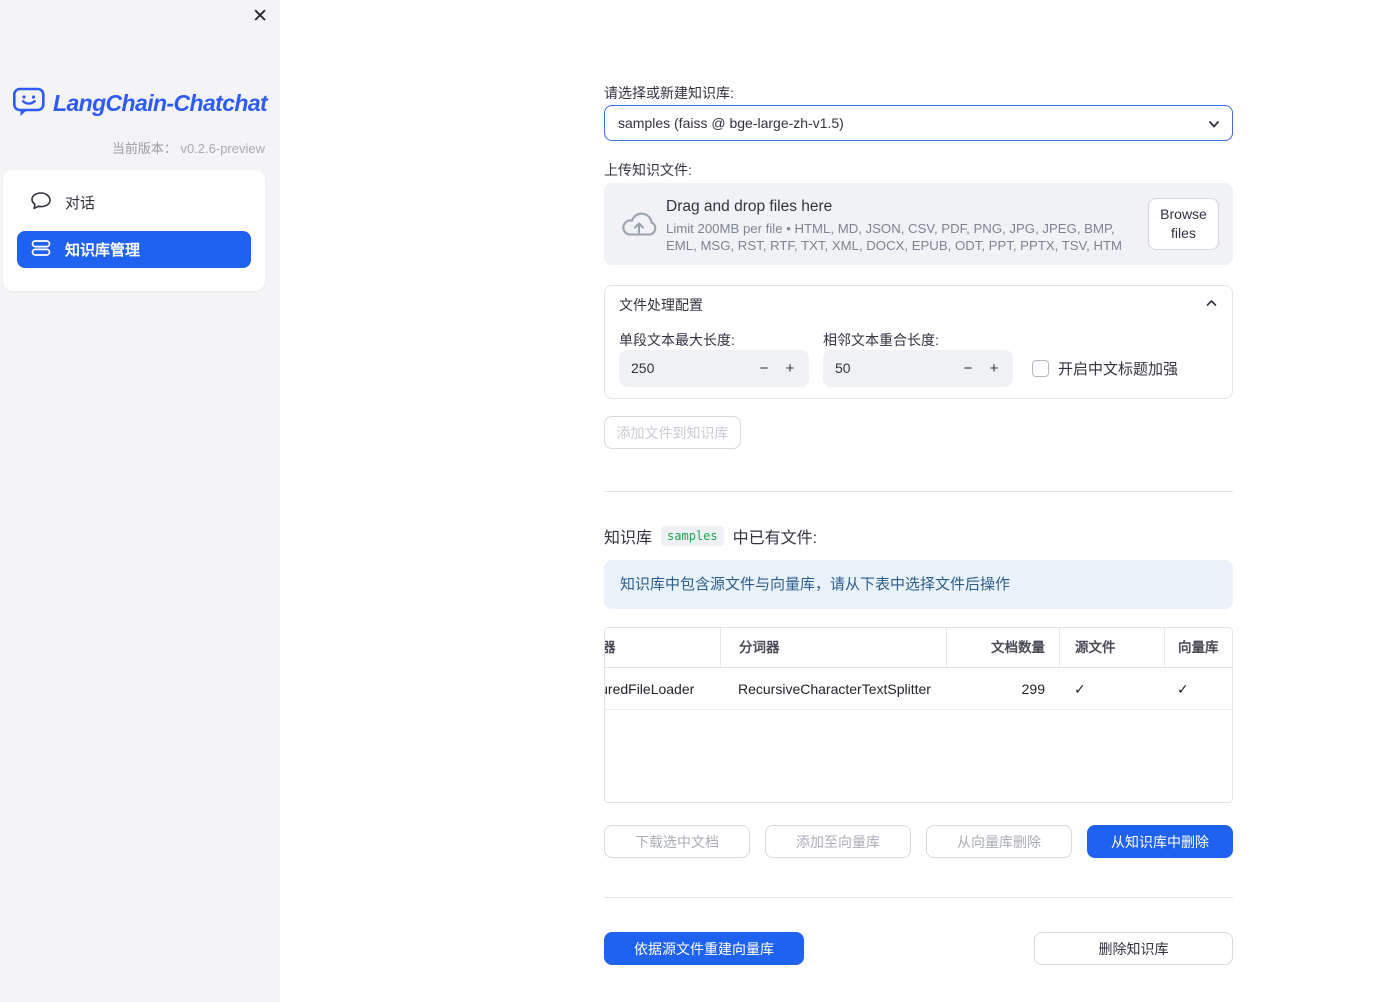 The height and width of the screenshot is (1002, 1380). Describe the element at coordinates (1133, 948) in the screenshot. I see `delete-kb-button: 删除知识库` at that location.